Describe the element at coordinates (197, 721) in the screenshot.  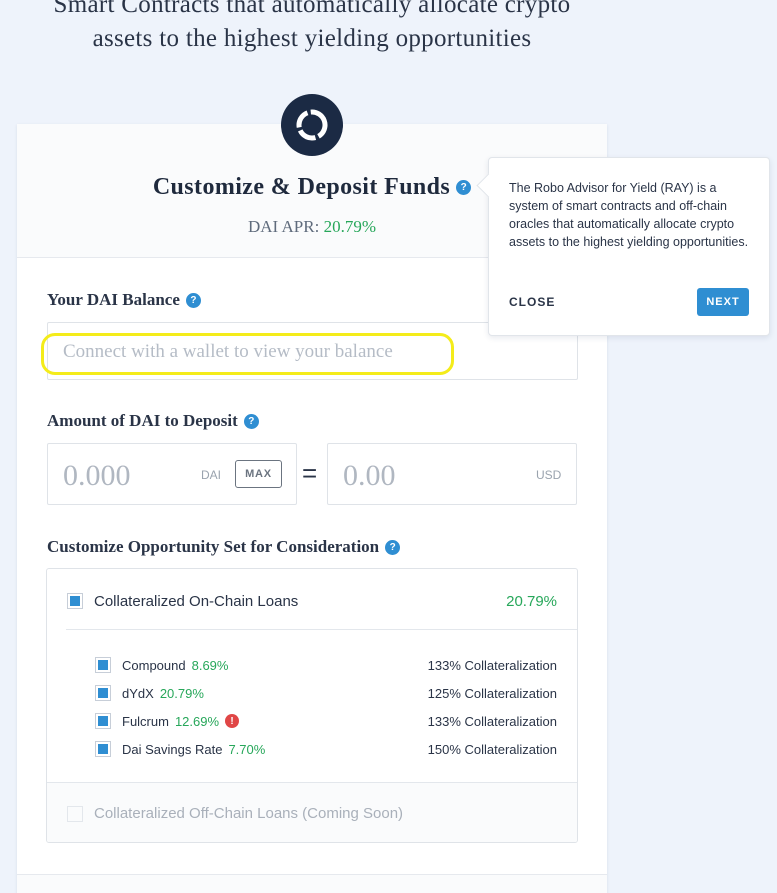
I see `opportunity-rate: 12.69%` at that location.